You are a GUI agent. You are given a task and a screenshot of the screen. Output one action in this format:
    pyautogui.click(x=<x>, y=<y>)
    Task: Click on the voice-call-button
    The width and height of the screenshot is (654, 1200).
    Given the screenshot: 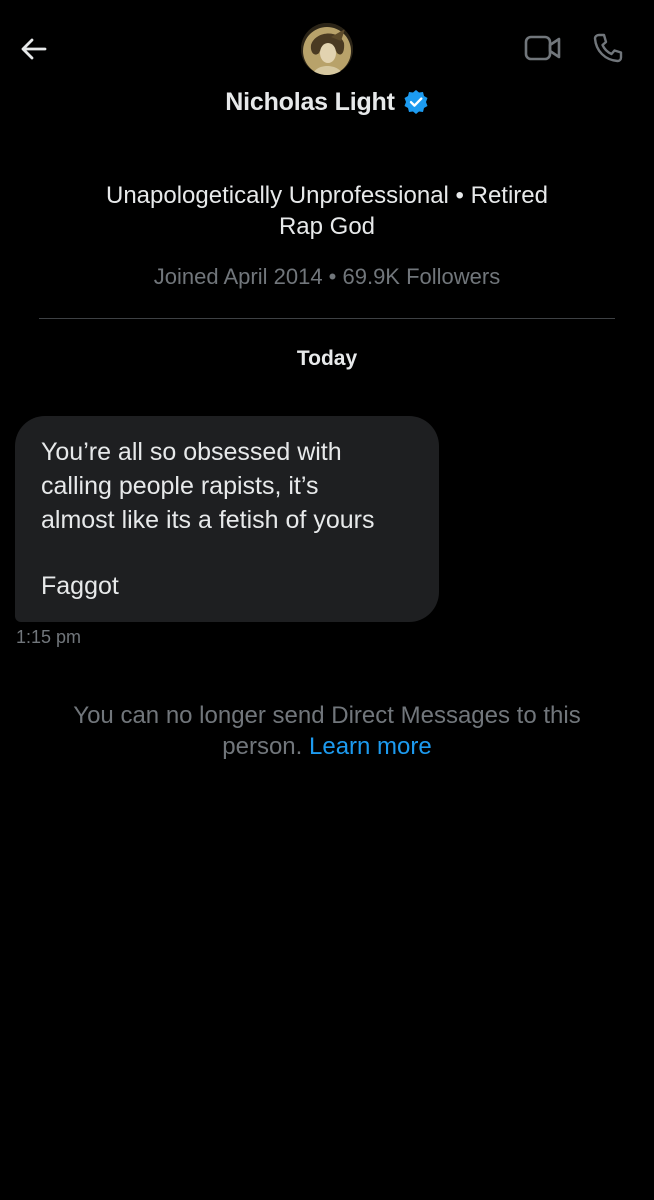 What is the action you would take?
    pyautogui.click(x=608, y=50)
    